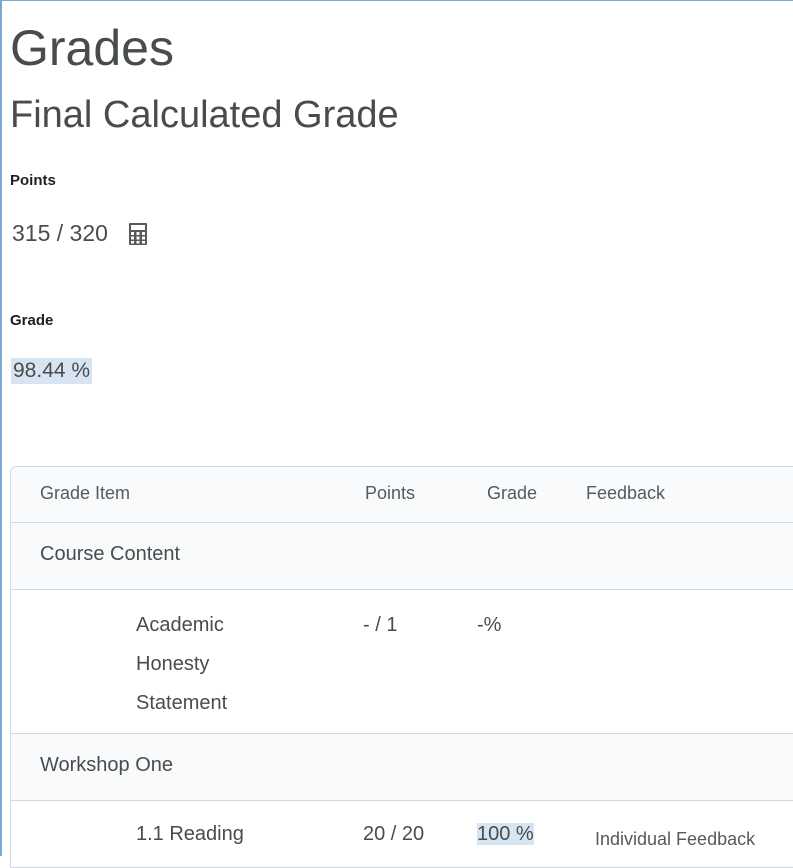  What do you see at coordinates (32, 320) in the screenshot?
I see `grade-label: Grade` at bounding box center [32, 320].